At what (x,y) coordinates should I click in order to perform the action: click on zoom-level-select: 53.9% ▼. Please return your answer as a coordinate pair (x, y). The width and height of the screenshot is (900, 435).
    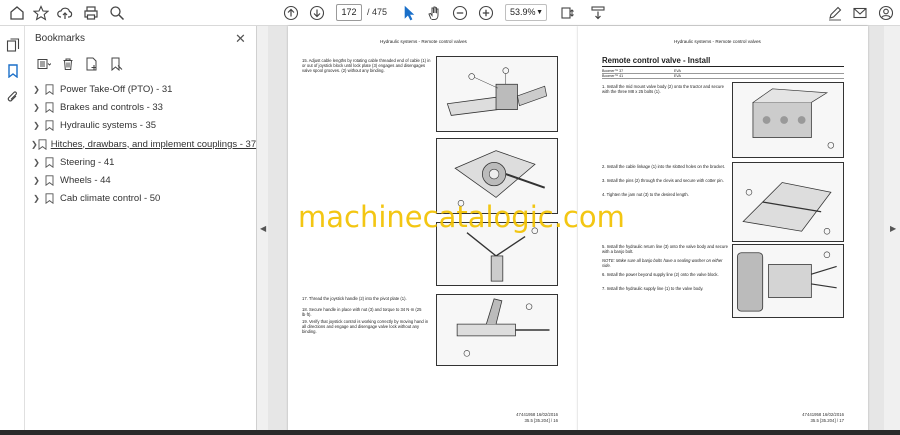
    Looking at the image, I should click on (526, 12).